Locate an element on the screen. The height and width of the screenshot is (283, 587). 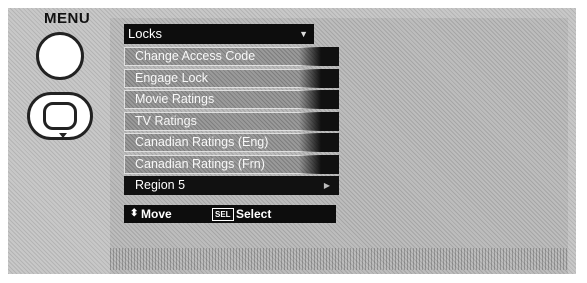
select-hint-label: Select is located at coordinates (254, 214).